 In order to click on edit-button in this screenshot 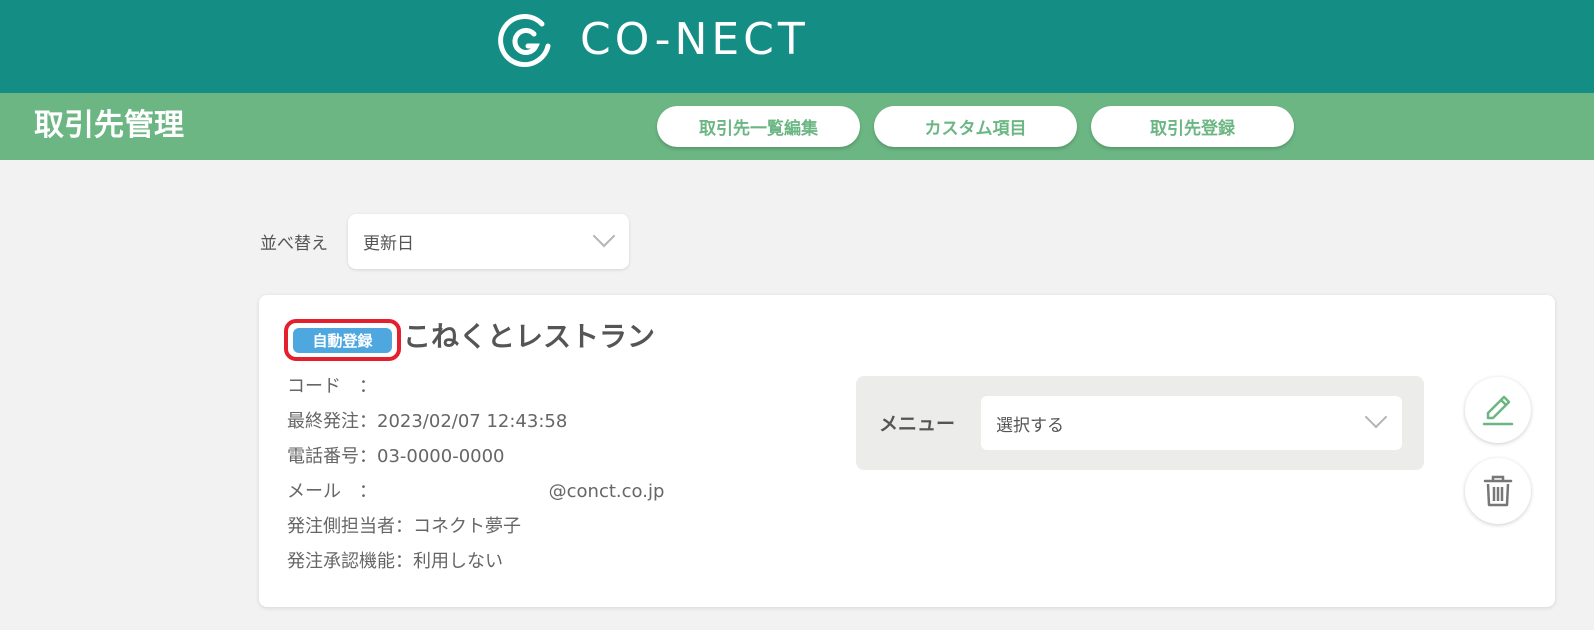, I will do `click(1498, 410)`.